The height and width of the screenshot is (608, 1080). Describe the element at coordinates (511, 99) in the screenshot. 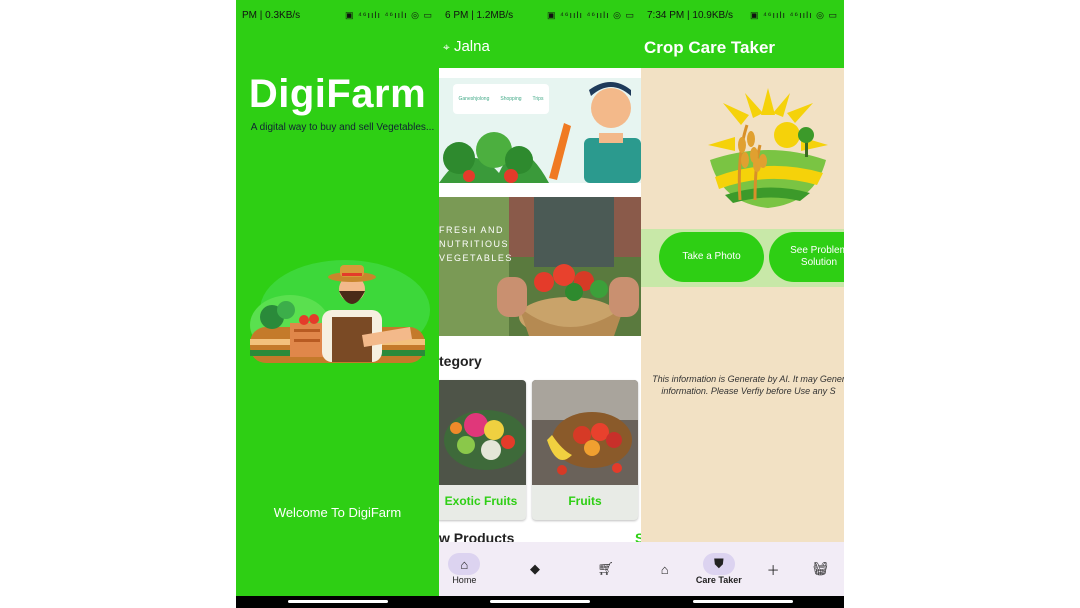

I see `feature-tag: Shopping` at that location.